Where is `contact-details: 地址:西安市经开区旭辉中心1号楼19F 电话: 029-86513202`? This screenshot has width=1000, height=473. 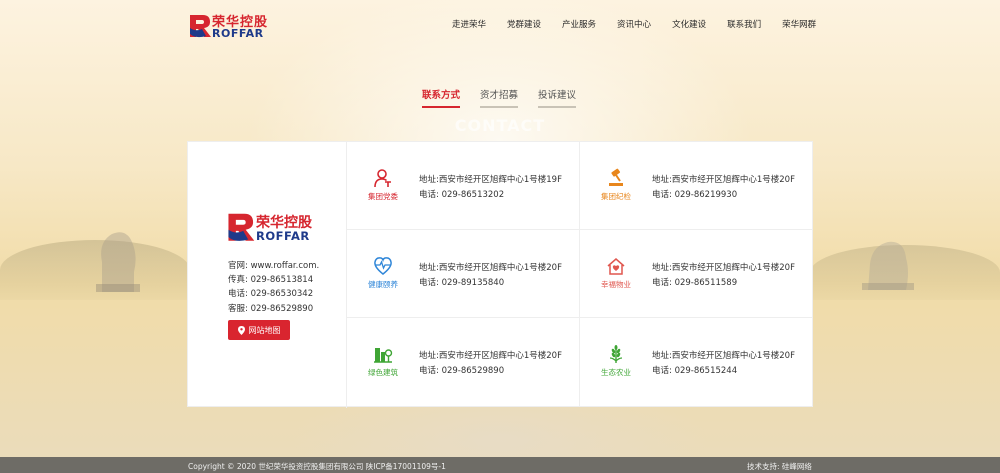
contact-details: 地址:西安市经开区旭辉中心1号楼19F 电话: 029-86513202 is located at coordinates (490, 188).